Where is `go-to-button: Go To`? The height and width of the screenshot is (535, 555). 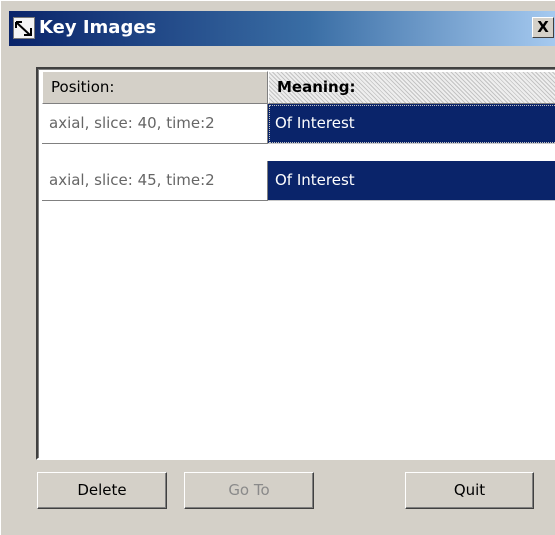 go-to-button: Go To is located at coordinates (249, 490).